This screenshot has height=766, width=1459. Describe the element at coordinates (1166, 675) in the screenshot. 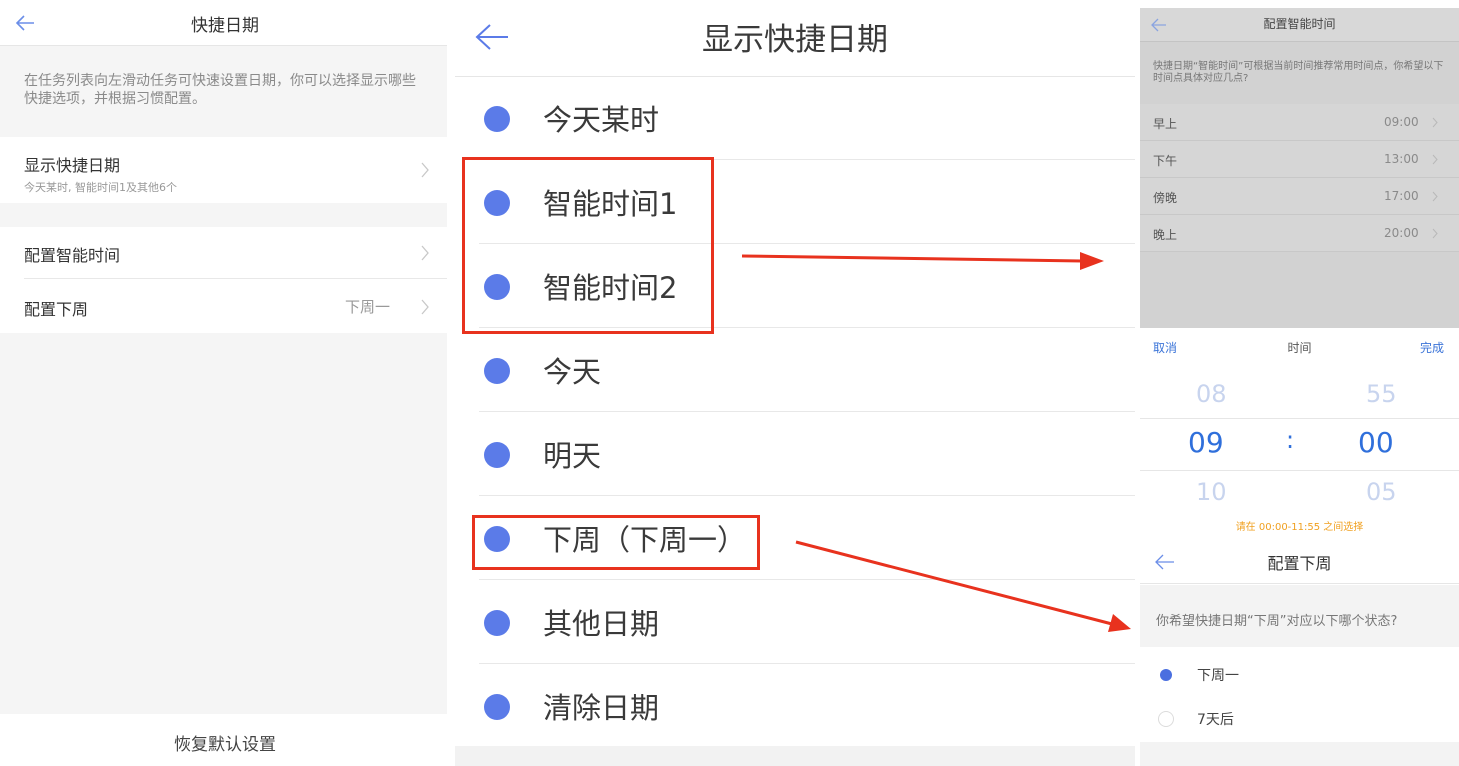

I see `radio-selected-icon` at that location.